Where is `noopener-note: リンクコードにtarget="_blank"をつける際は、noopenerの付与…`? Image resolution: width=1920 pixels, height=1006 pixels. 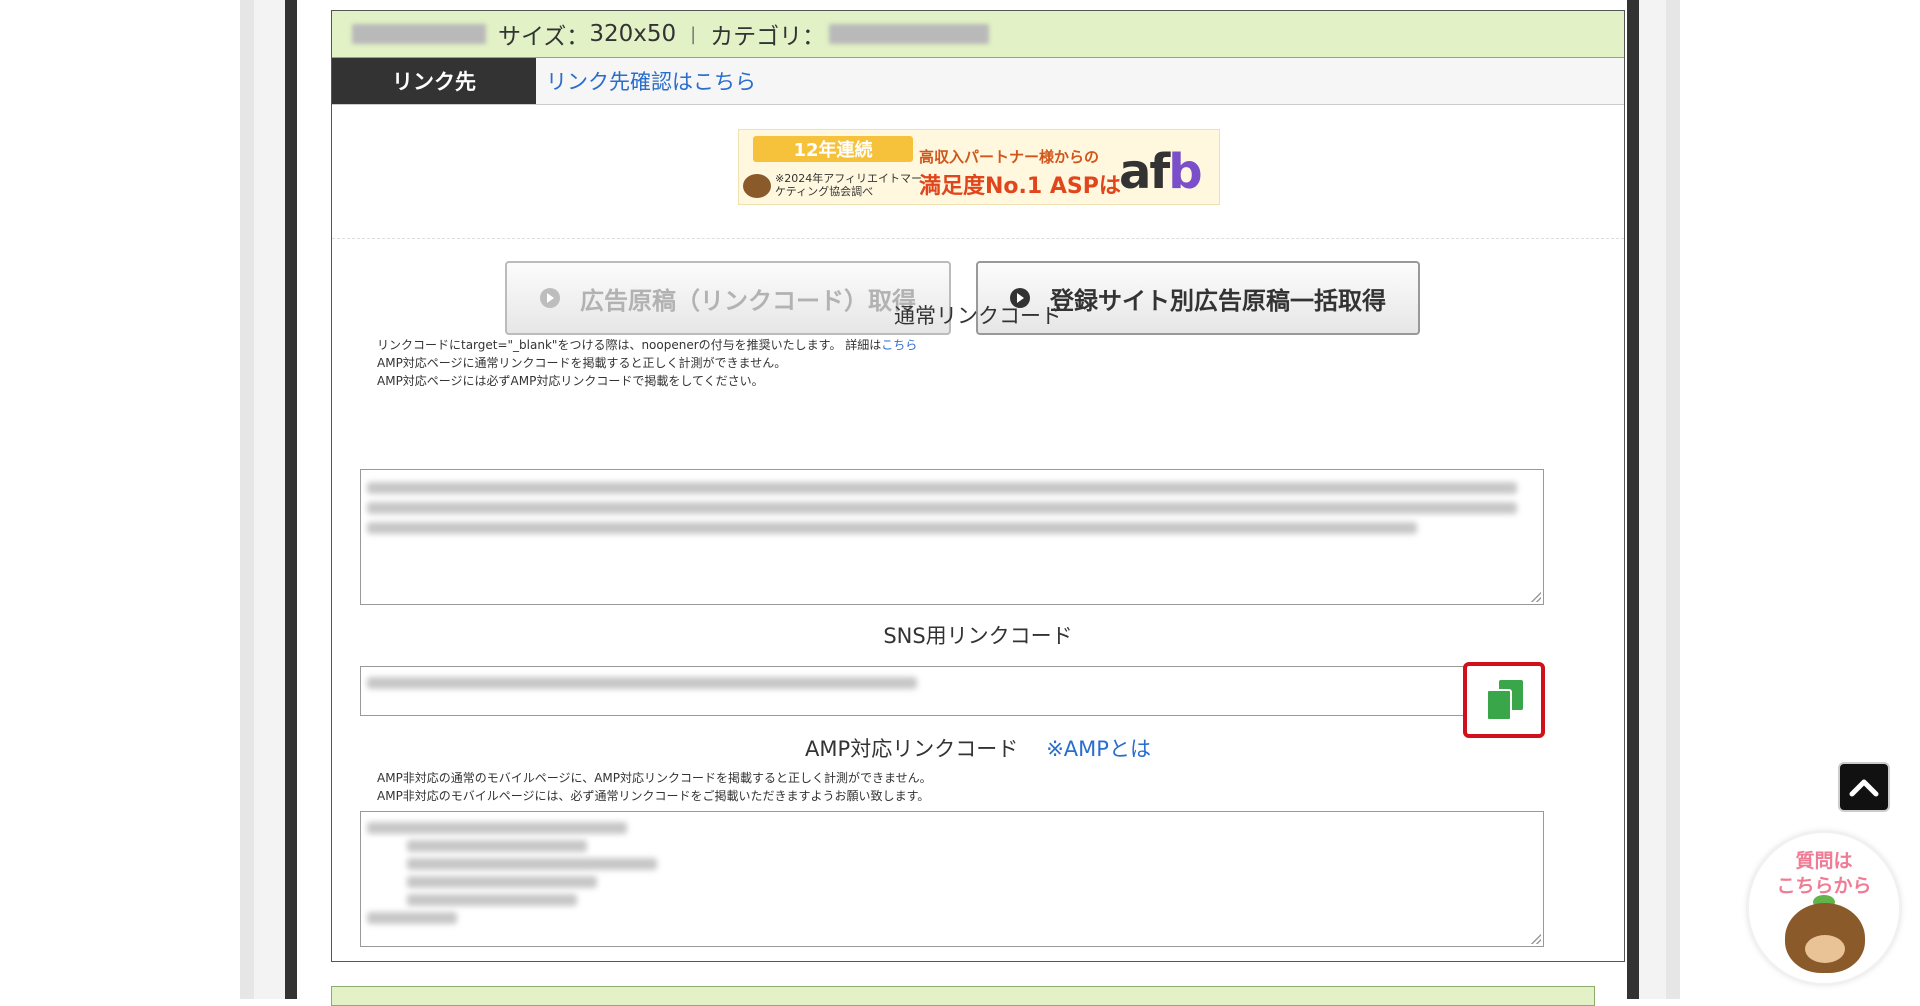 noopener-note: リンクコードにtarget="_blank"をつける際は、noopenerの付与… is located at coordinates (647, 345).